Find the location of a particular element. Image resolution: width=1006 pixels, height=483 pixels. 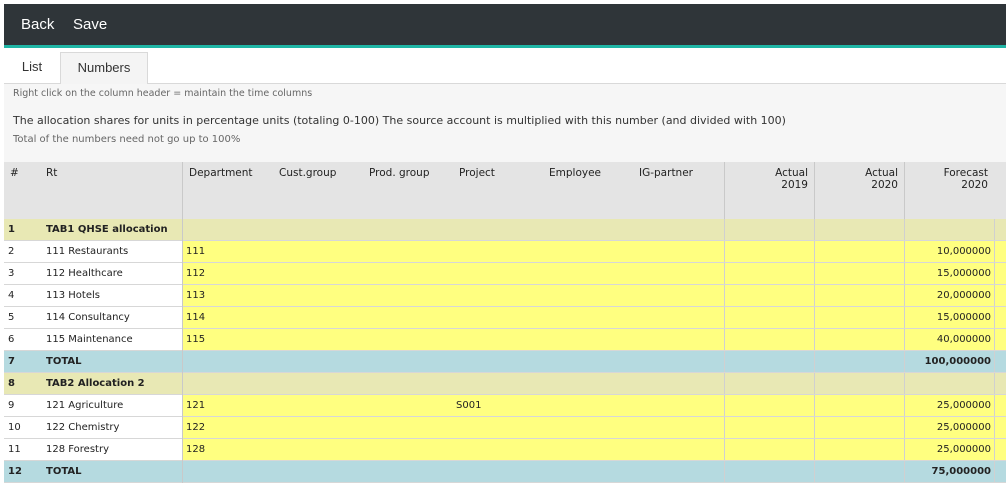

cell-forecast-2020: 10,000000 is located at coordinates (949, 251).